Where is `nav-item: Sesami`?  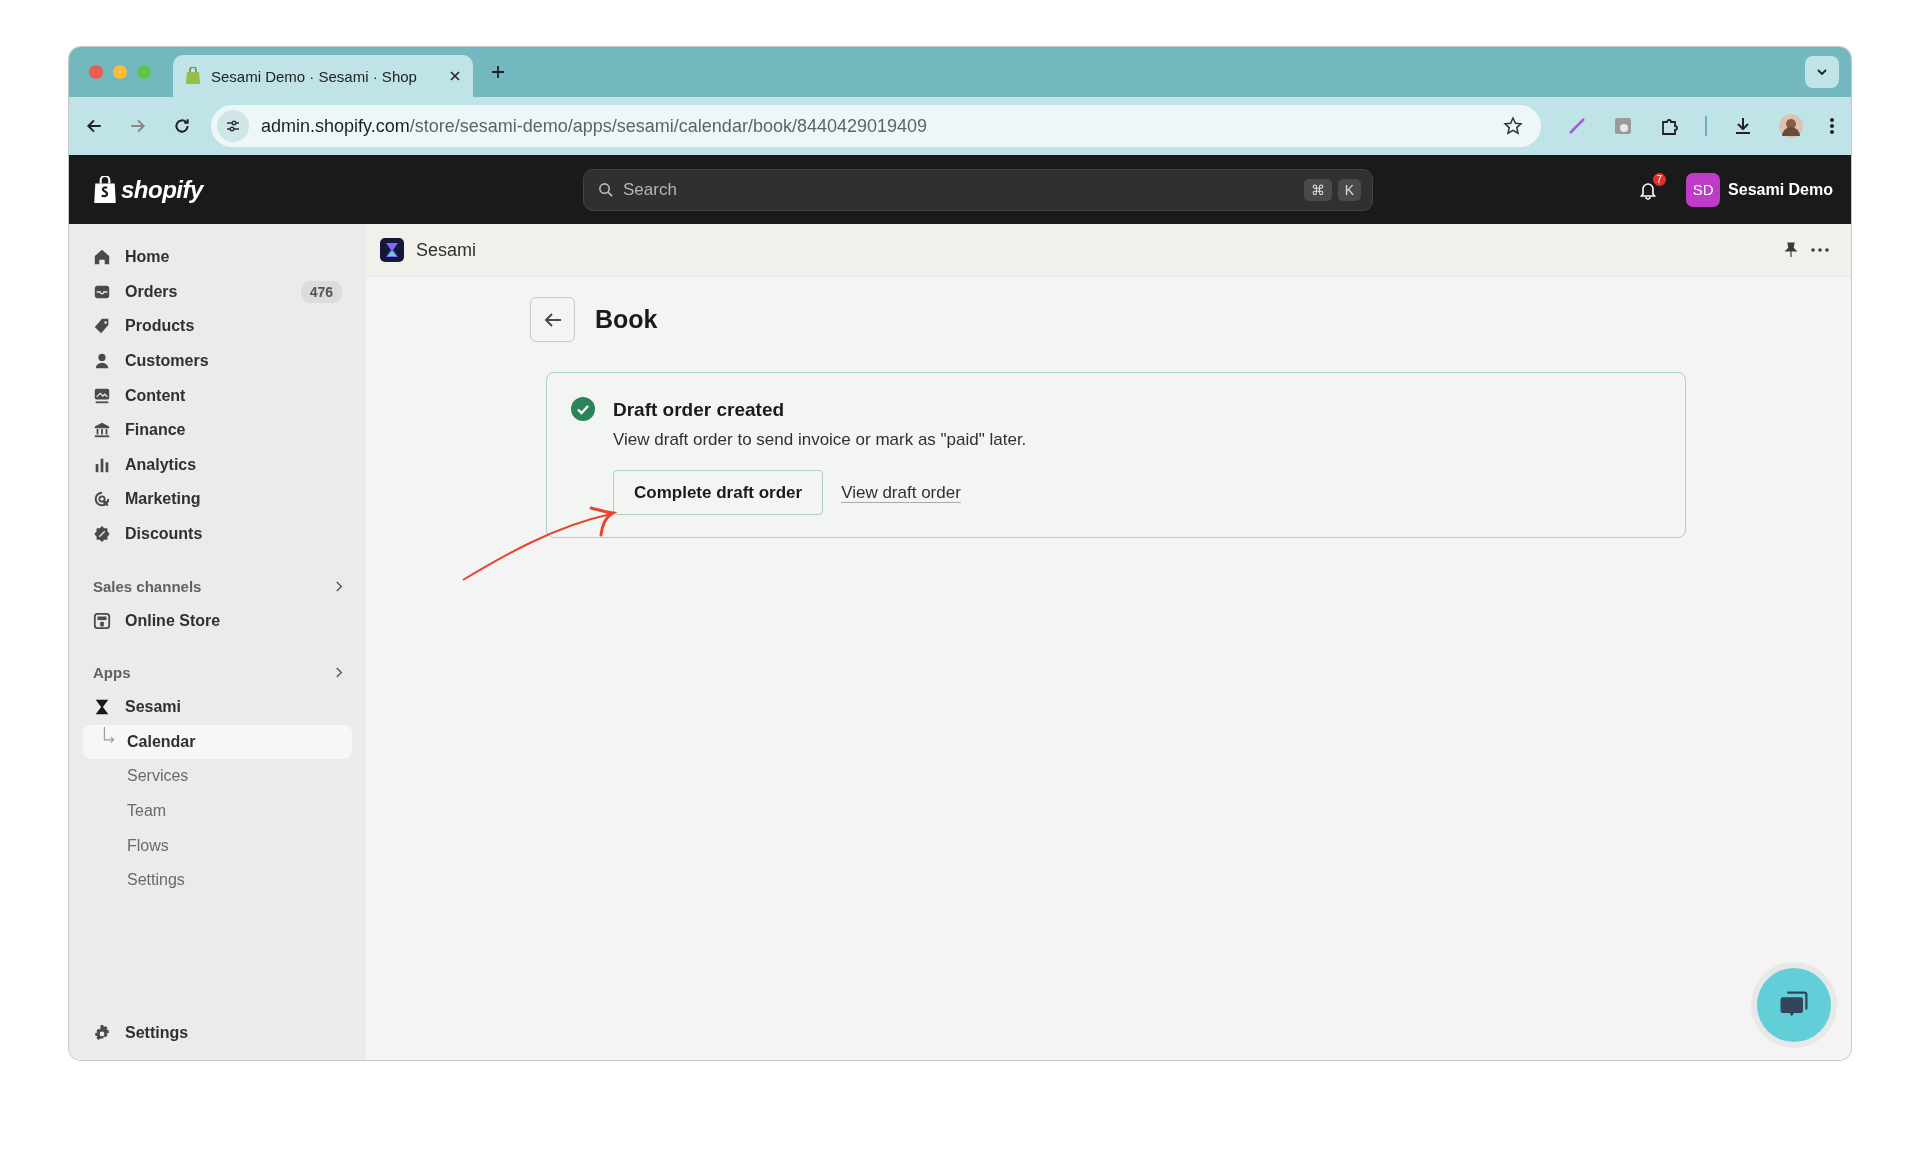 nav-item: Sesami is located at coordinates (217, 707).